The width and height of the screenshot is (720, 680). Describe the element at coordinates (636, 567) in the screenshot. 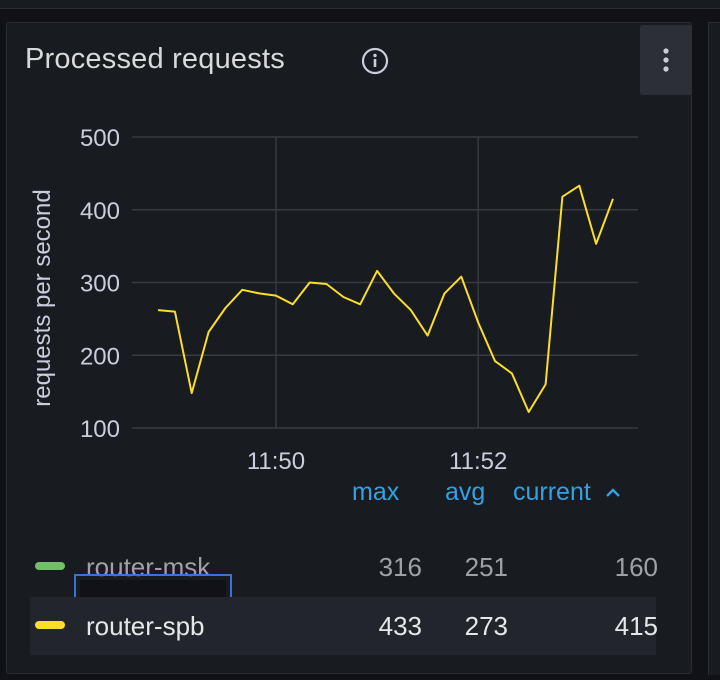

I see `legend-current: 160` at that location.